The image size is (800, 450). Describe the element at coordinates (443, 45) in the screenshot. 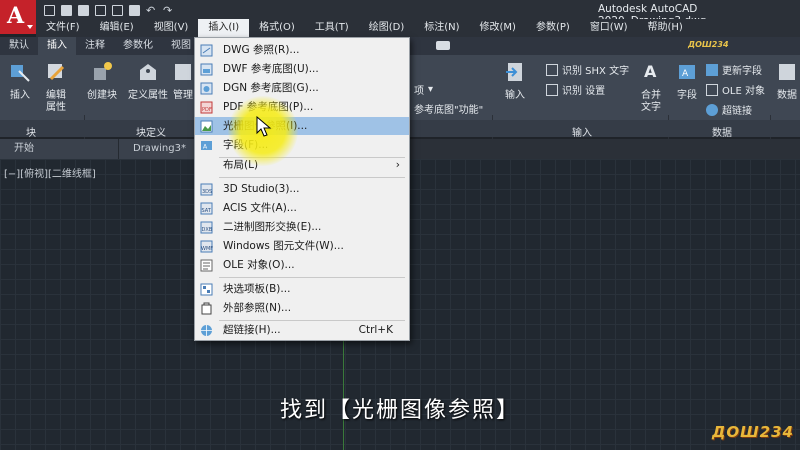

I see `ribbon-toggle-icon` at that location.